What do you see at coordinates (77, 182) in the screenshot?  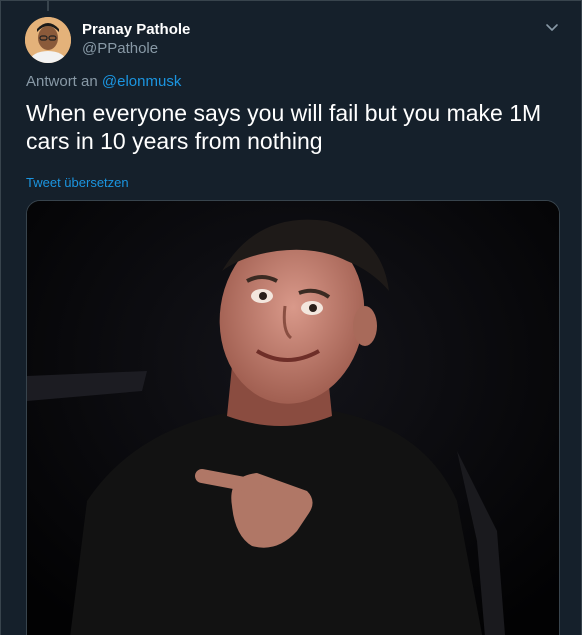 I see `translate-tweet-link: Tweet übersetzen` at bounding box center [77, 182].